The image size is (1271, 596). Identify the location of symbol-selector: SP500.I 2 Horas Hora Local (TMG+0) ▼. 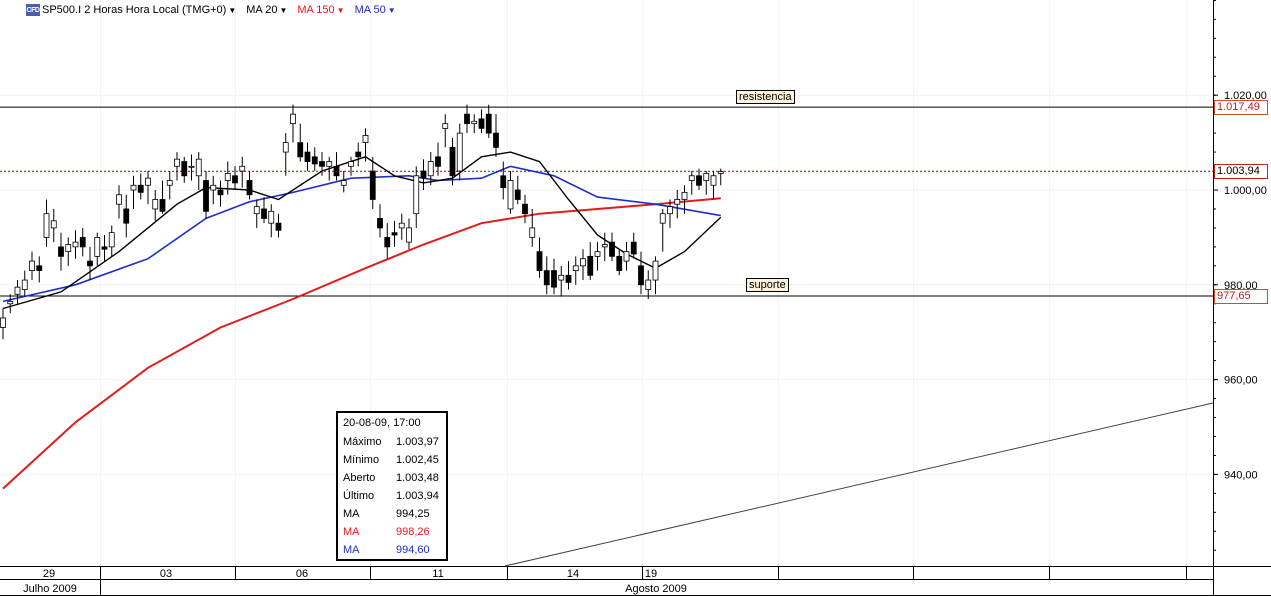
(139, 10).